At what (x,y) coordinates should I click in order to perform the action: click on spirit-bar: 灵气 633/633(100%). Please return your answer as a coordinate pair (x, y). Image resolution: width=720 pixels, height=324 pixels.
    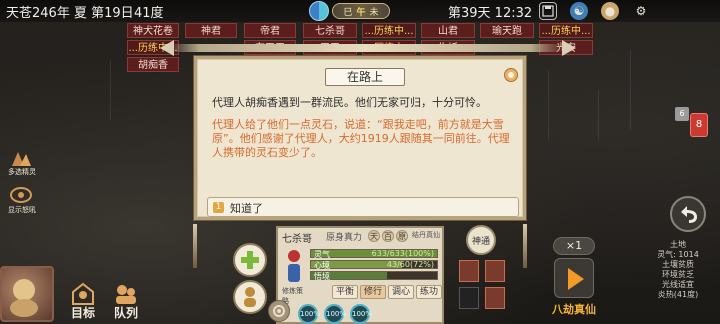
    Looking at the image, I should click on (374, 254).